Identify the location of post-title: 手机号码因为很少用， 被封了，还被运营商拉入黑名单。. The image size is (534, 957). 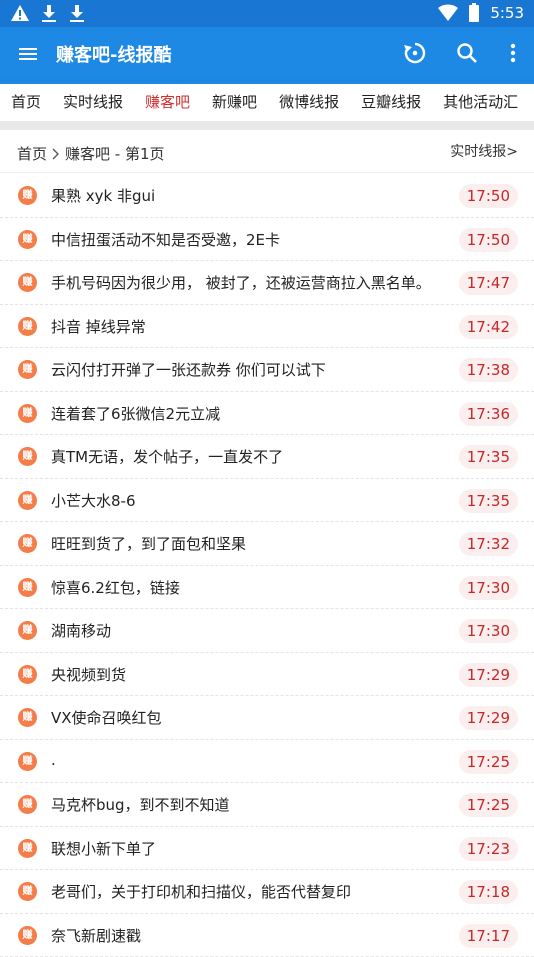
(241, 282).